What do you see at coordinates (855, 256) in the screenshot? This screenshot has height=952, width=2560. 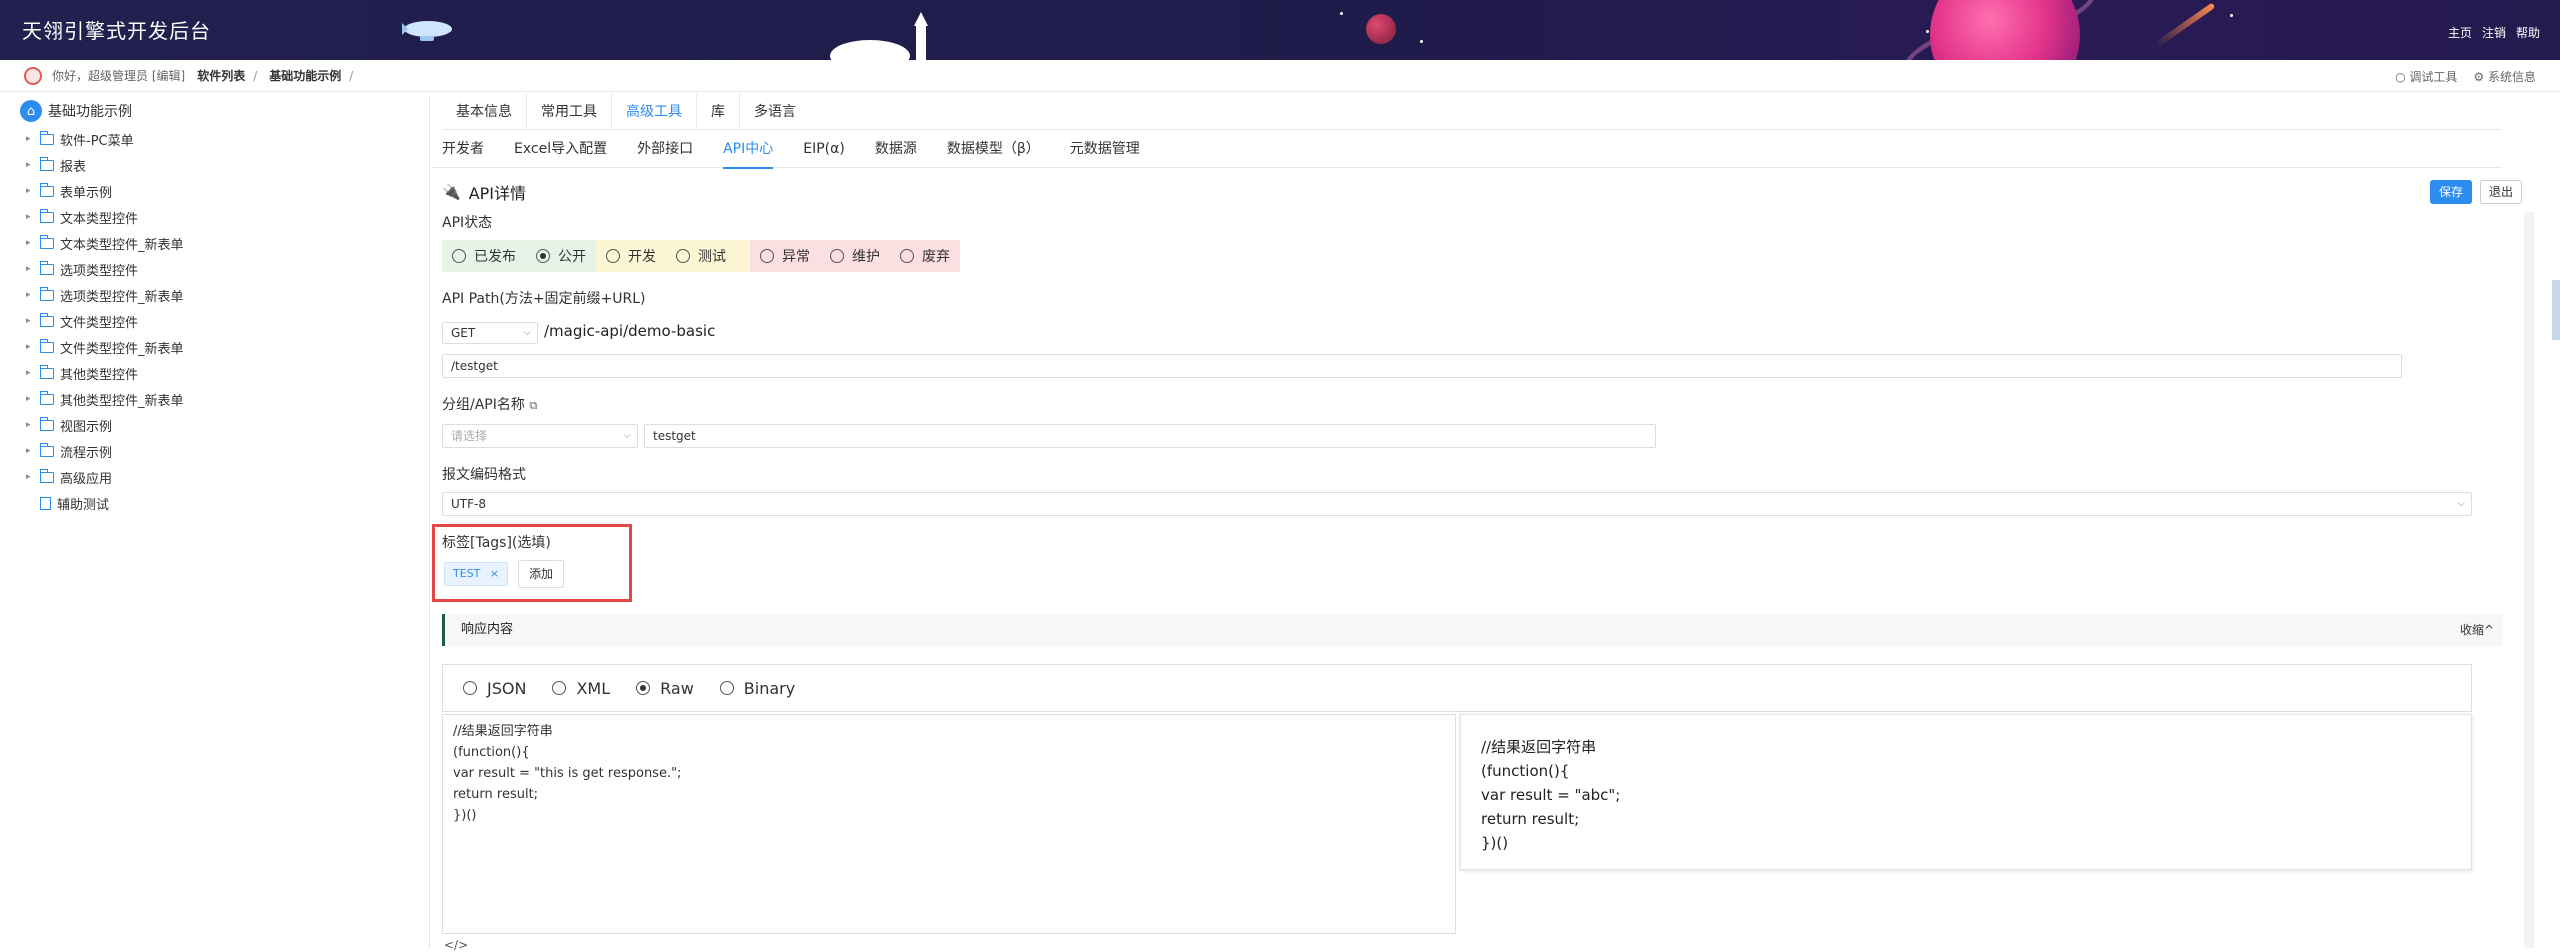 I see `status-group-pink: 异常 维护 废弃` at bounding box center [855, 256].